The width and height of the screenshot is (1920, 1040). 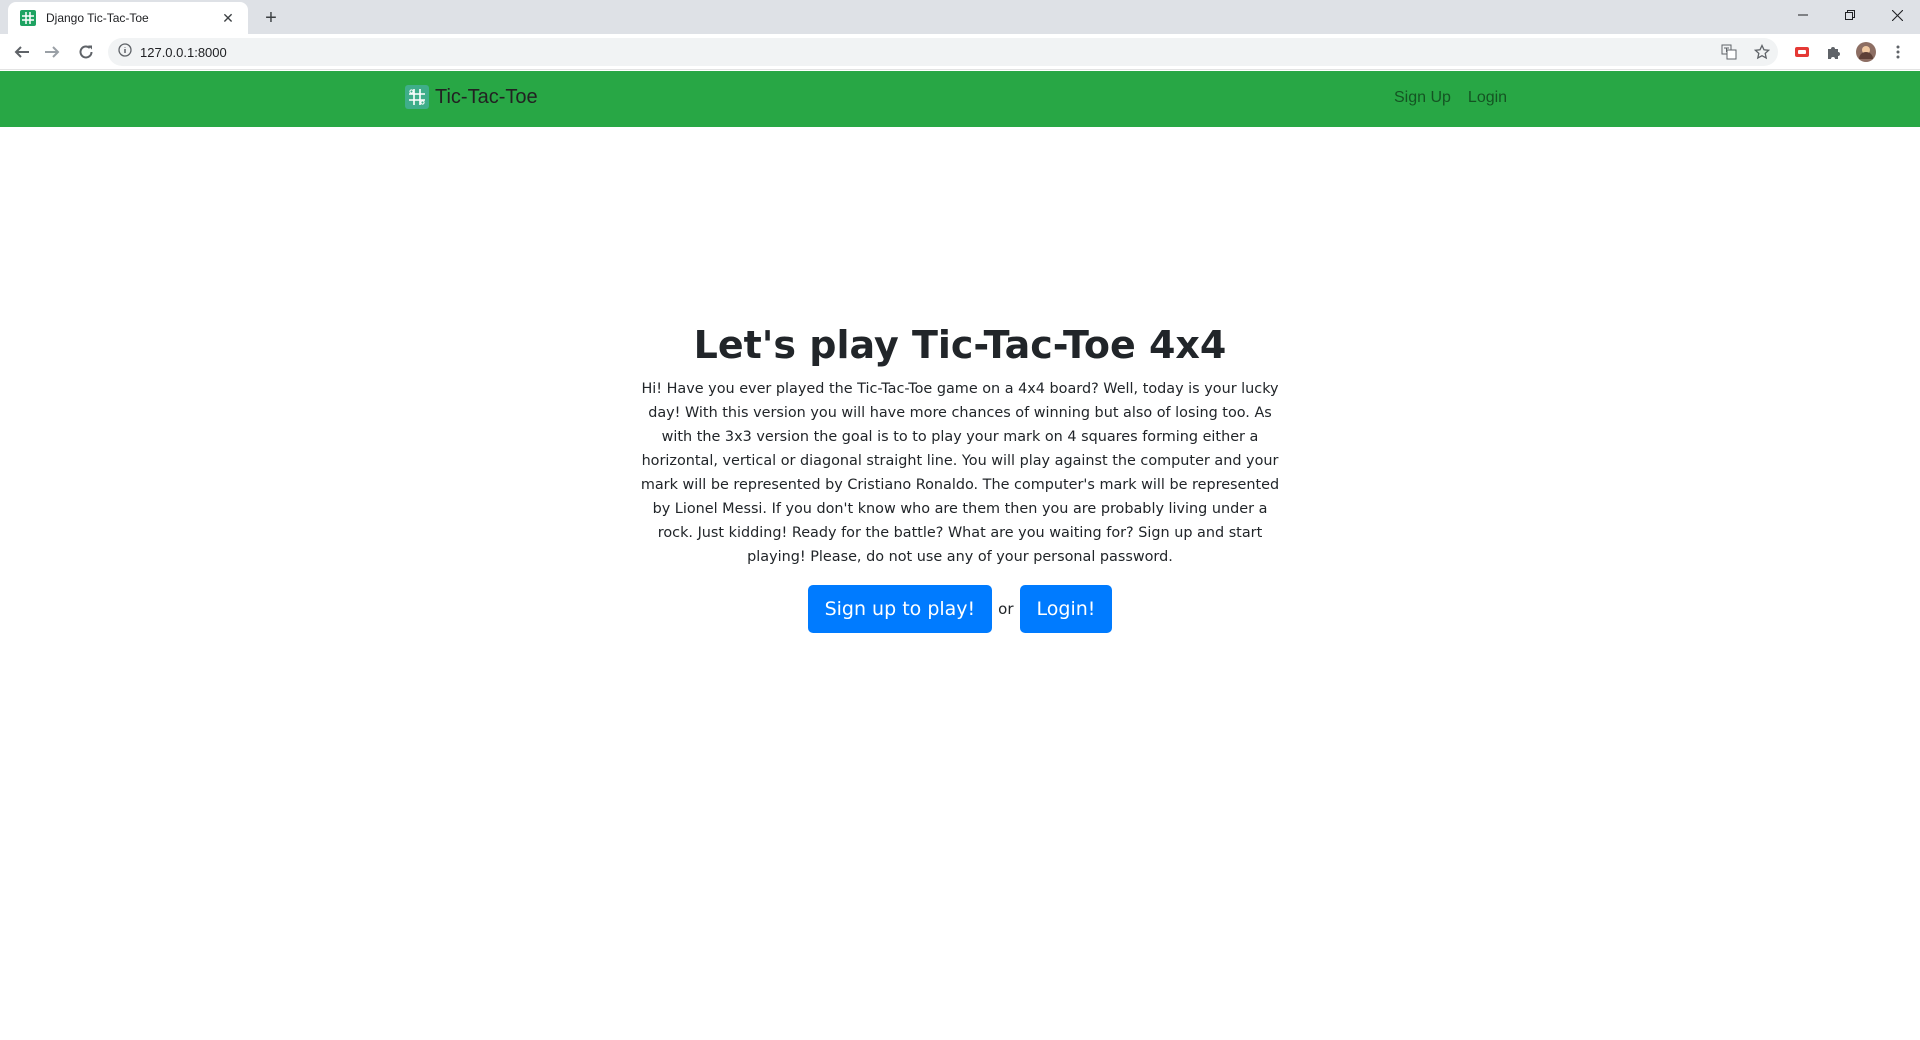 I want to click on browser-toolbar: 127.0.0.1:8000, so click(x=960, y=52).